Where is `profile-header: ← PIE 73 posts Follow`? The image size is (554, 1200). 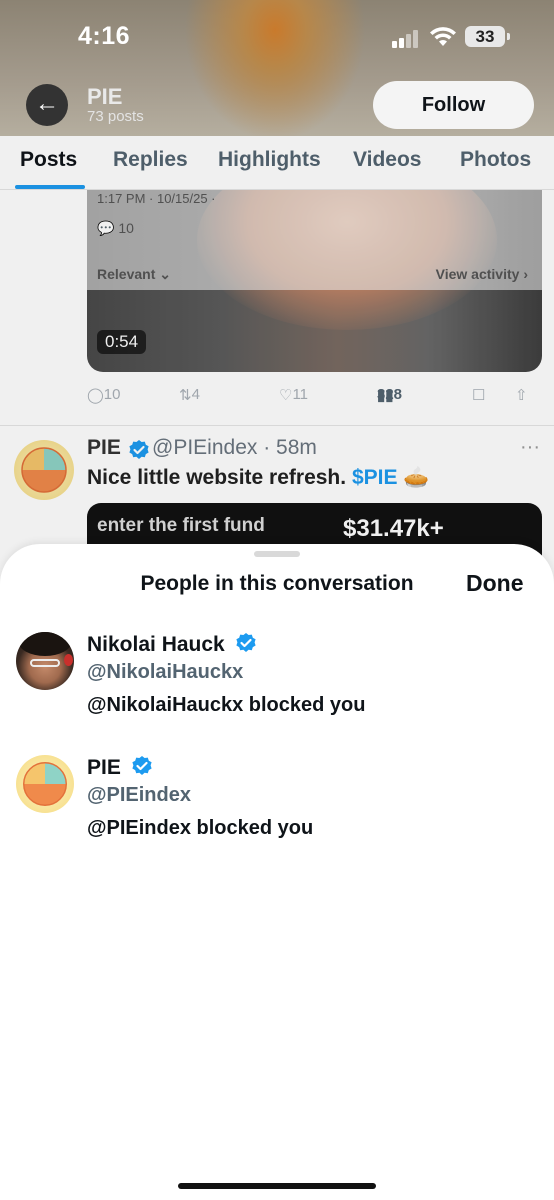 profile-header: ← PIE 73 posts Follow is located at coordinates (277, 108).